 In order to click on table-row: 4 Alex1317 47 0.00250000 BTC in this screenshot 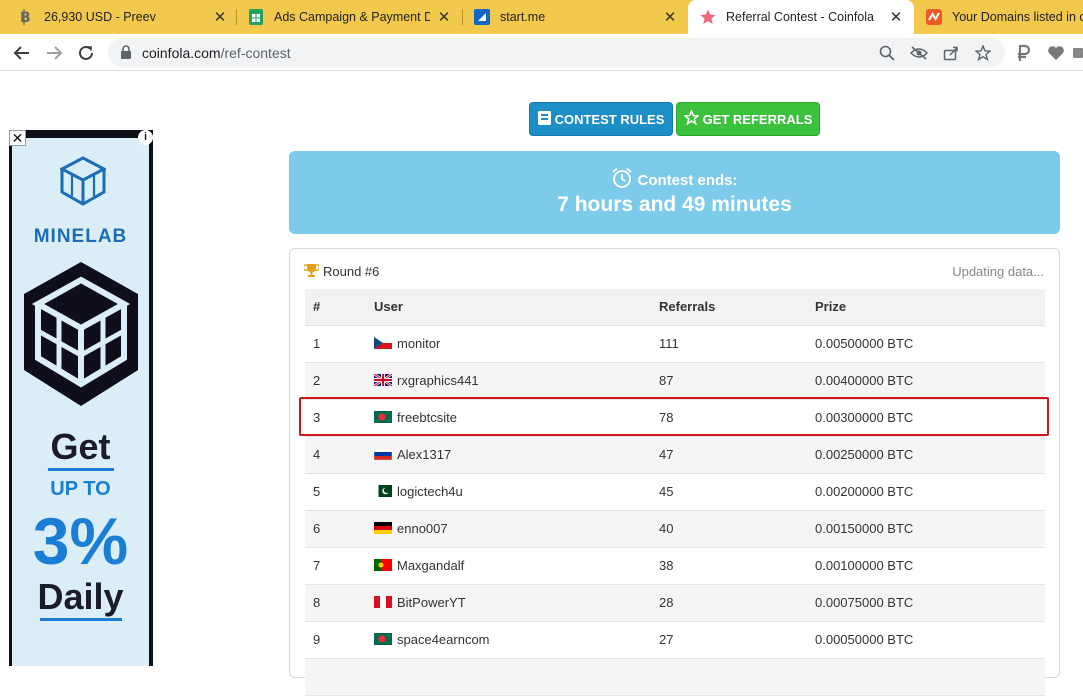, I will do `click(675, 455)`.